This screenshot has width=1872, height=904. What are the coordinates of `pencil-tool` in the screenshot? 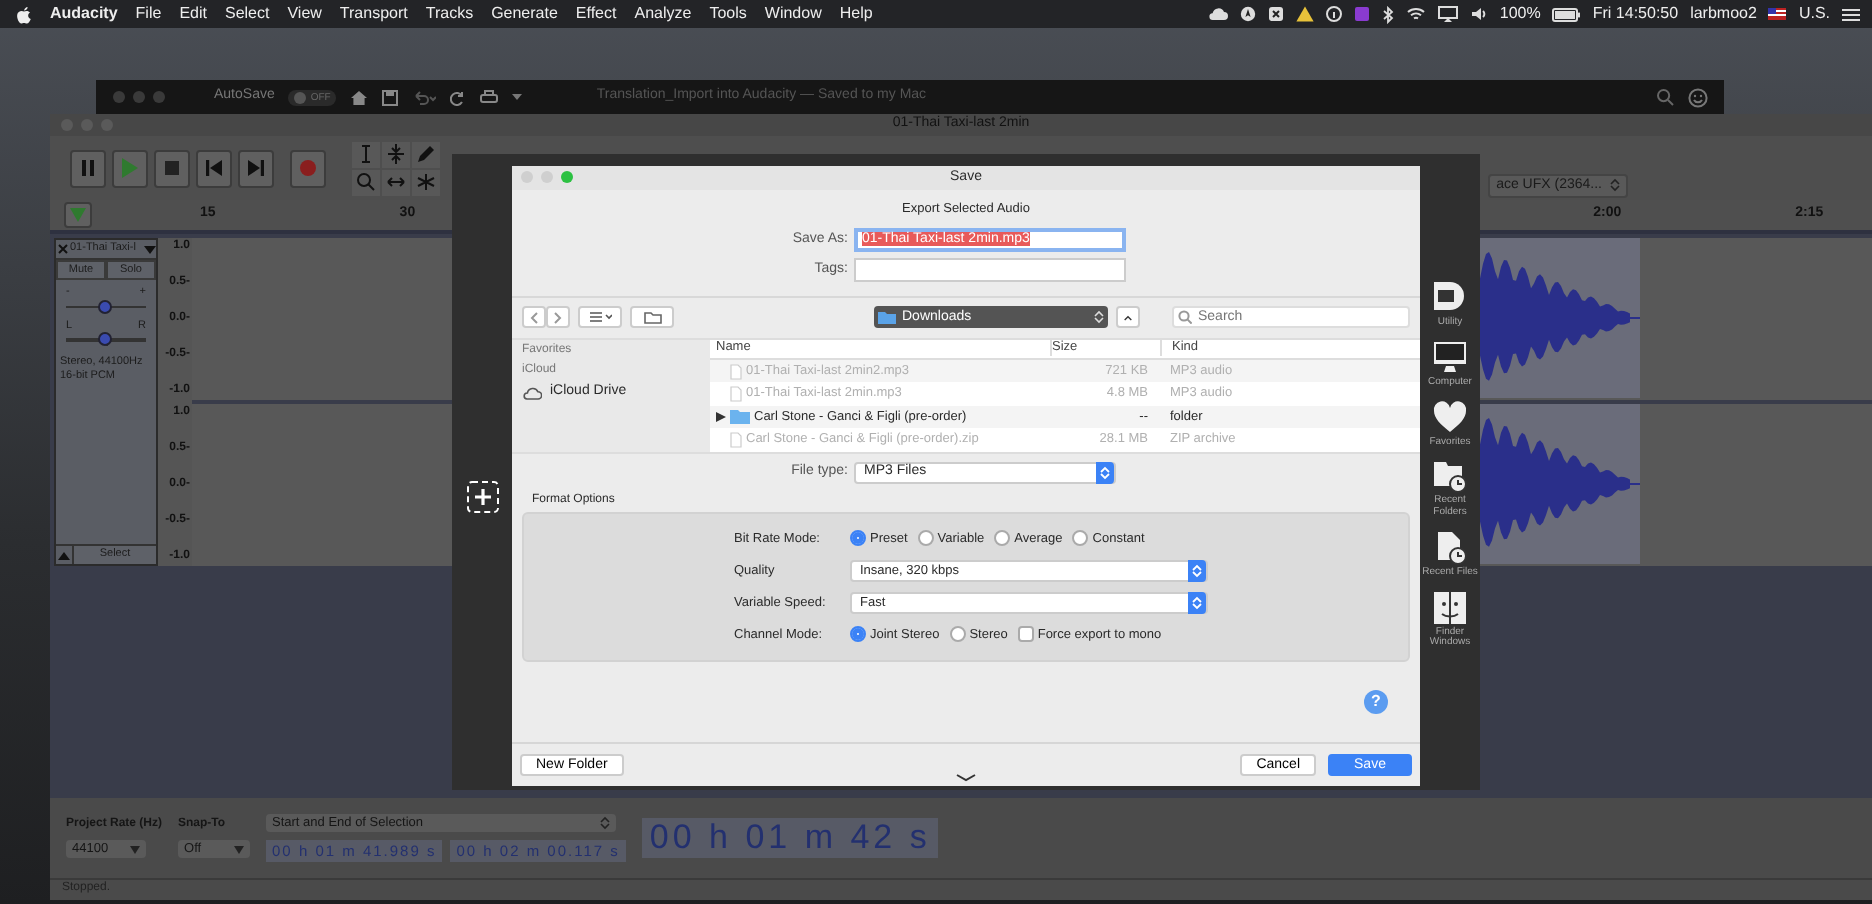 It's located at (426, 154).